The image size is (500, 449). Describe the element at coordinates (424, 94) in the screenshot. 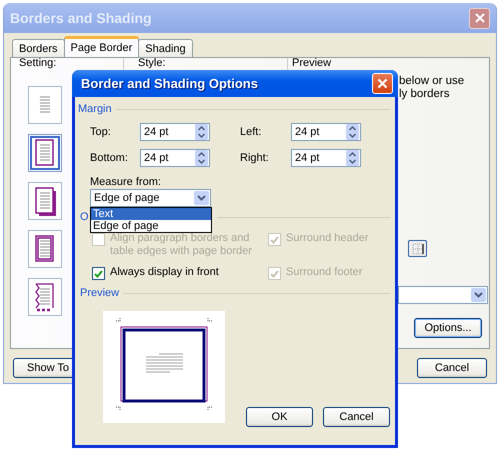

I see `instruction-text: ly borders` at that location.